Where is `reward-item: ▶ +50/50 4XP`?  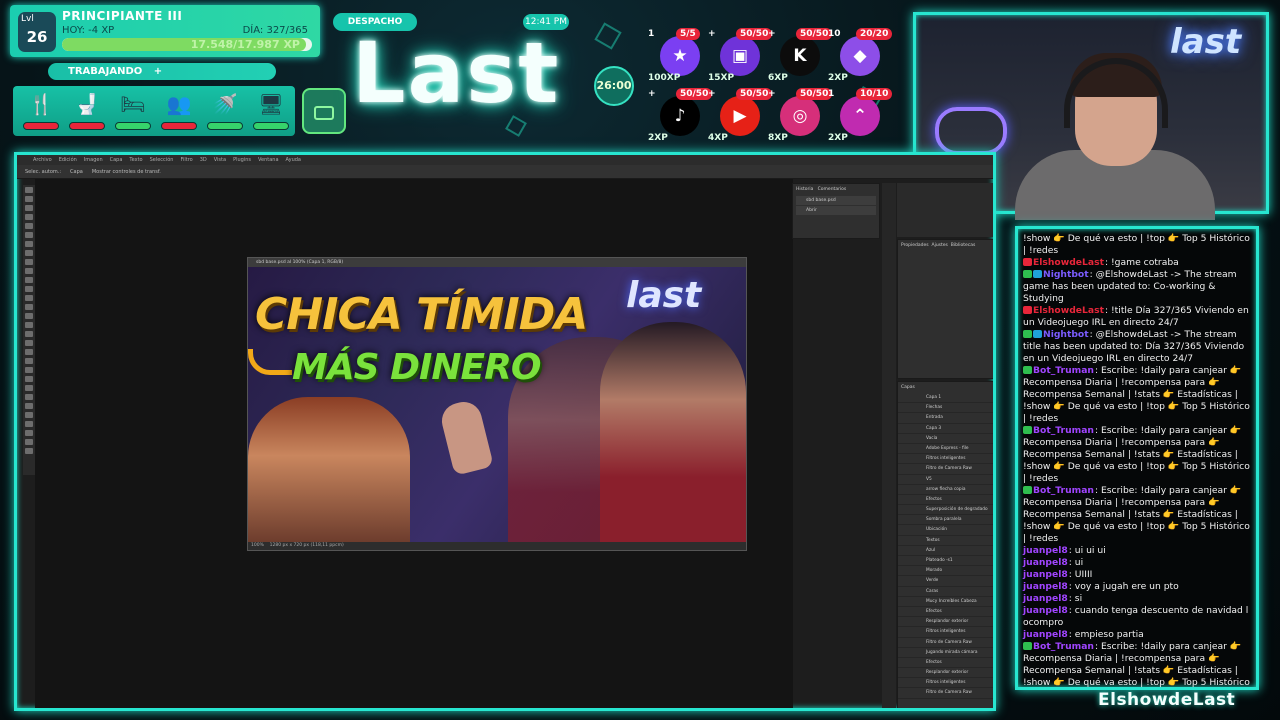 reward-item: ▶ +50/50 4XP is located at coordinates (740, 118).